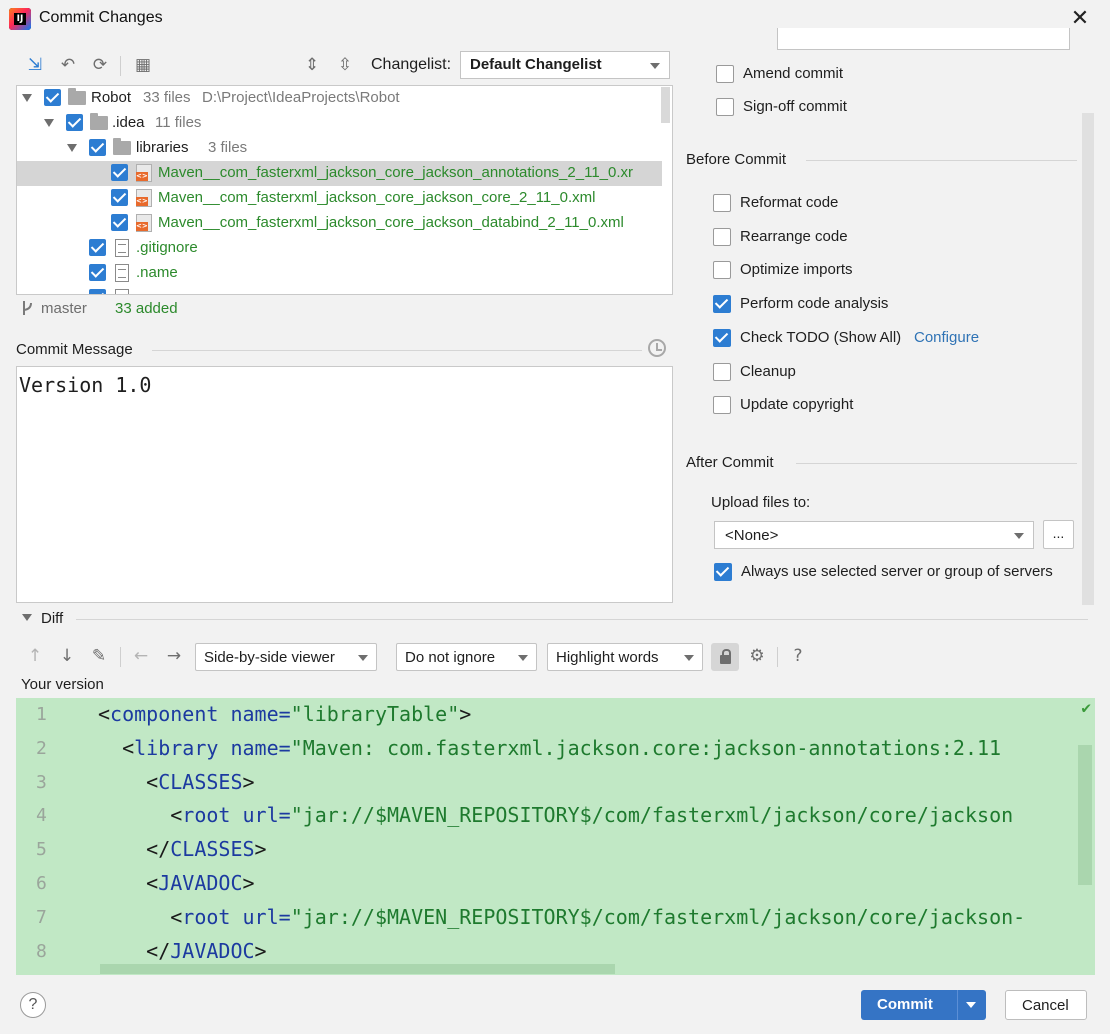  What do you see at coordinates (768, 371) in the screenshot?
I see `cleanup-label: Cleanup` at bounding box center [768, 371].